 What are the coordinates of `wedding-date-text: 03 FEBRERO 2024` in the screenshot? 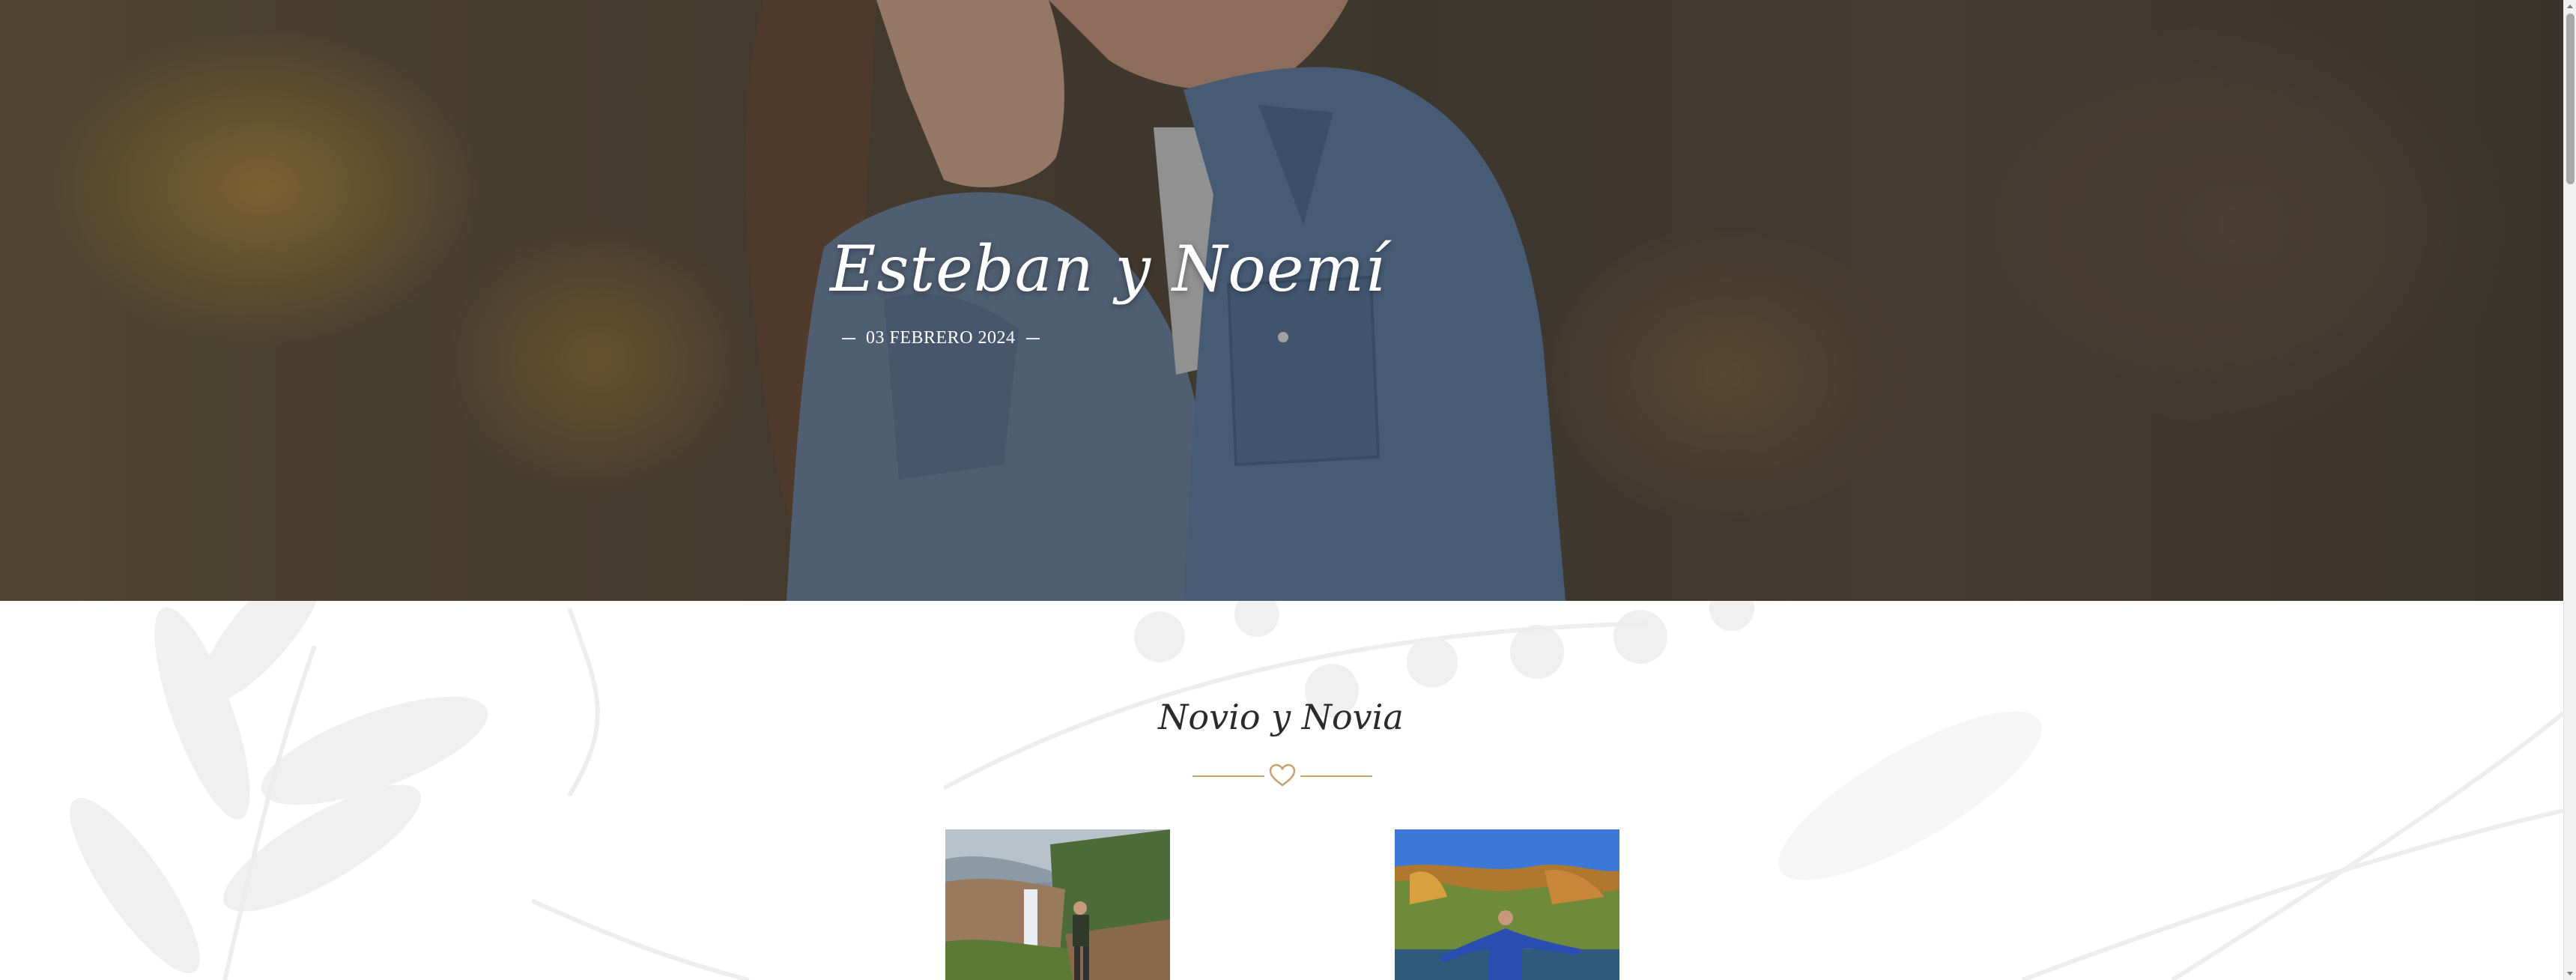 It's located at (941, 338).